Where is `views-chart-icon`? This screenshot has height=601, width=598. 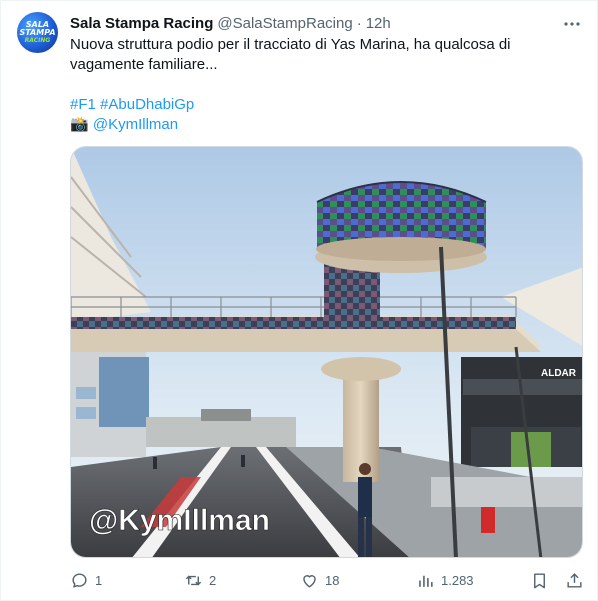 views-chart-icon is located at coordinates (426, 581).